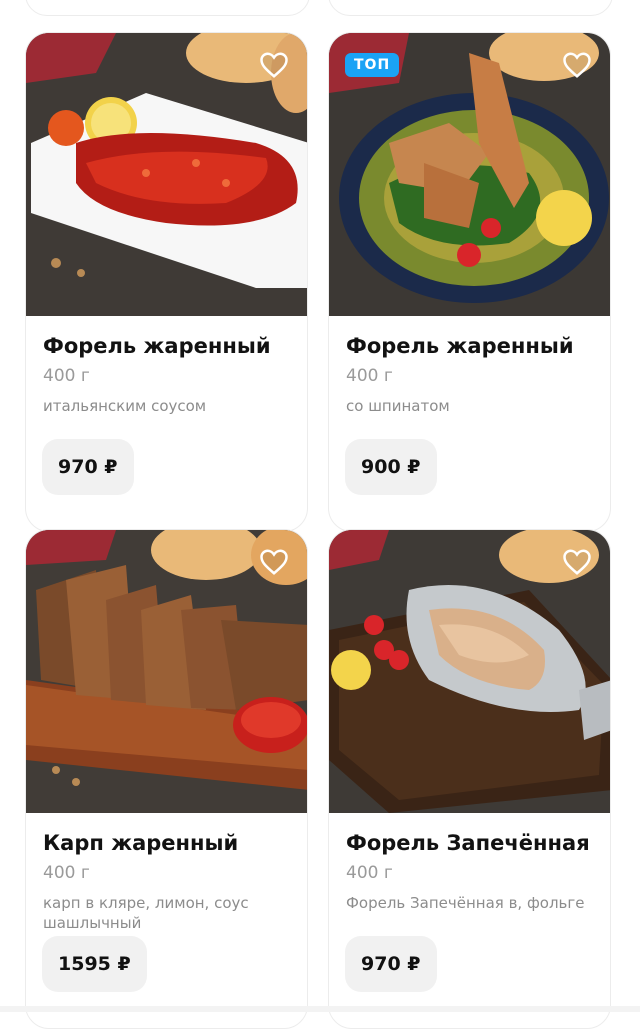 The image size is (640, 1029). I want to click on product-description: карп в кляре, лимон, соус шашлычный, so click(146, 913).